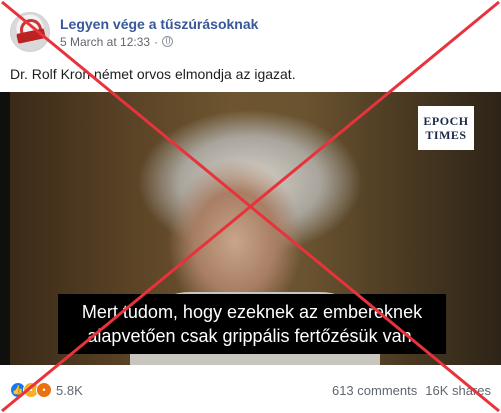 This screenshot has height=413, width=501. I want to click on page-name-link: Legyen vége a tűszúrásoknak, so click(159, 24).